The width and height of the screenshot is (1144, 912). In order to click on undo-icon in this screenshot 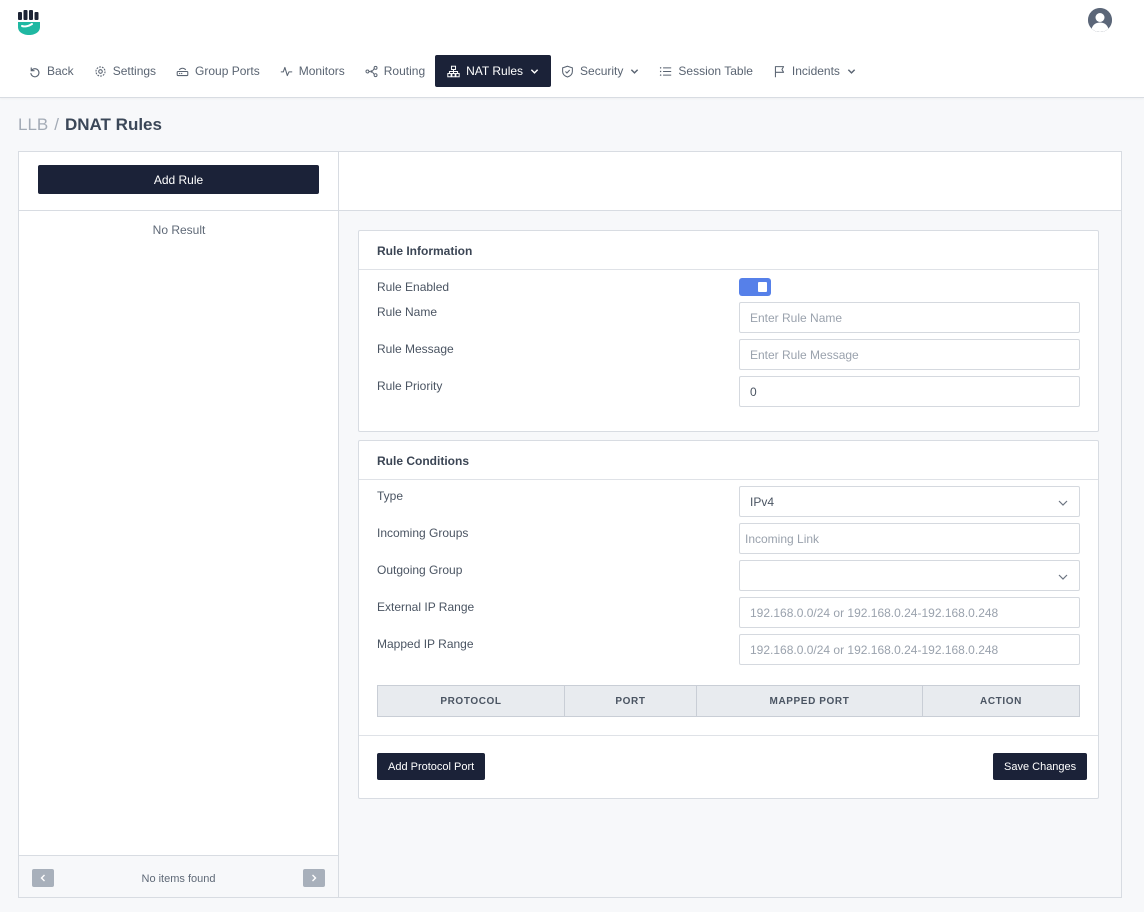, I will do `click(35, 71)`.